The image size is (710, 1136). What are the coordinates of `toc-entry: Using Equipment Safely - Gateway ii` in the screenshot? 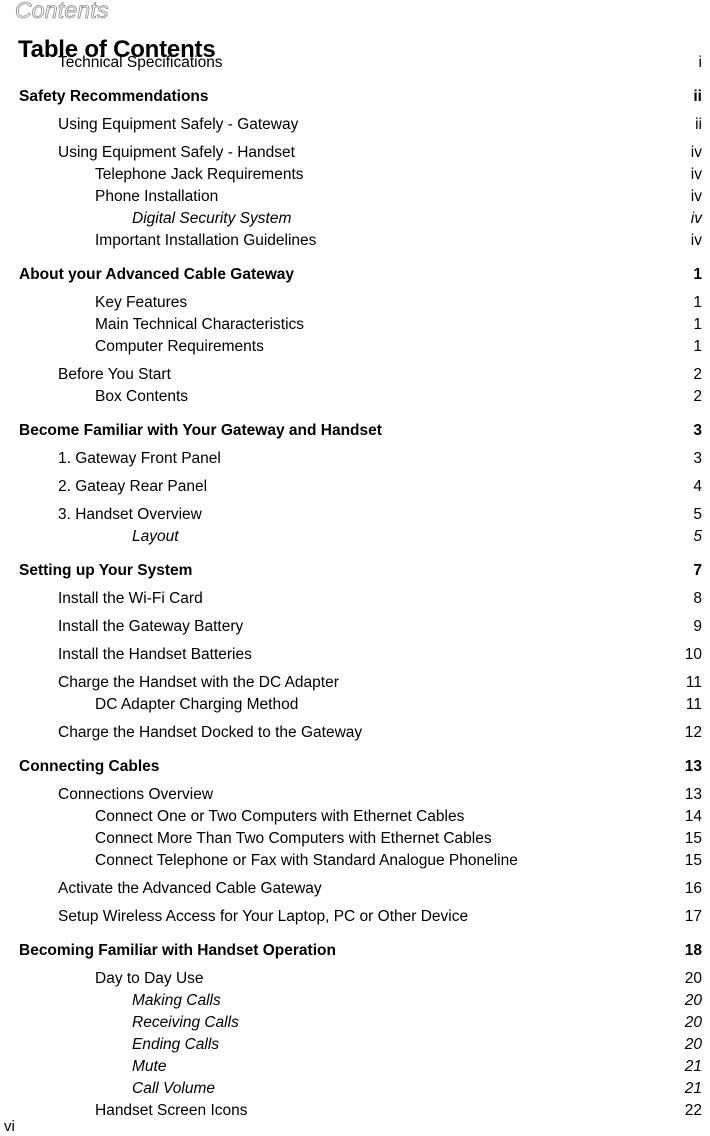 It's located at (355, 125).